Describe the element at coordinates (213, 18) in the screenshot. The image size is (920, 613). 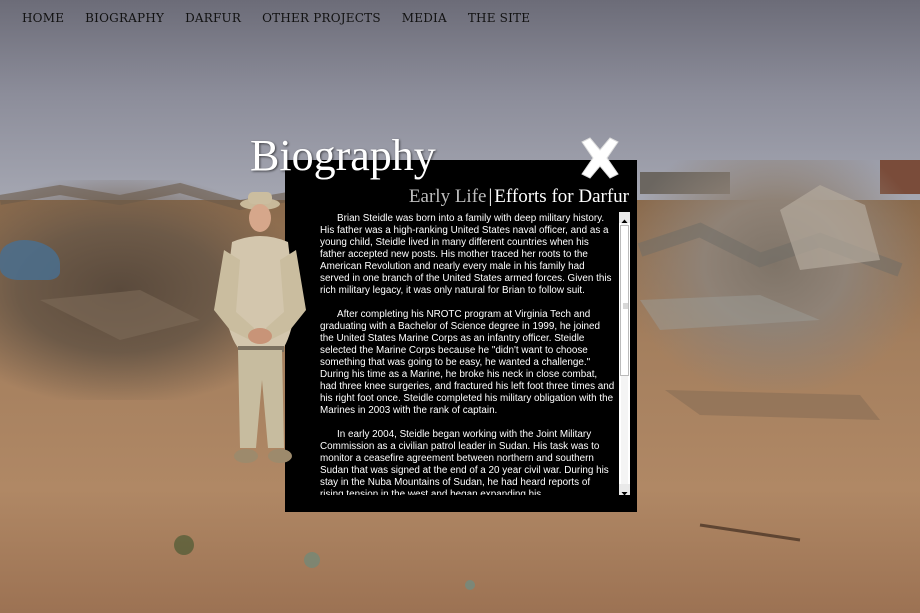
I see `nav-darfur: DARFUR` at that location.